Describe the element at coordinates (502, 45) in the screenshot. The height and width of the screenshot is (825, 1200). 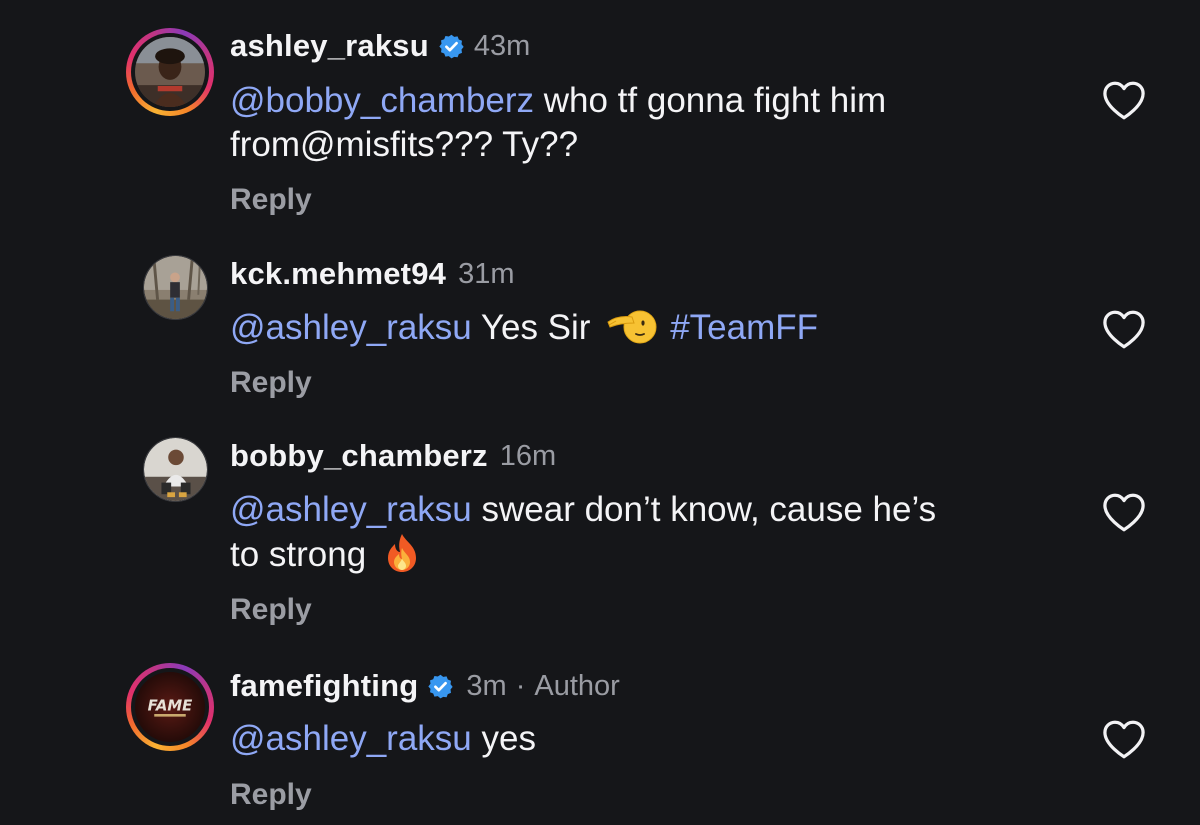
I see `comment-time: 43m` at that location.